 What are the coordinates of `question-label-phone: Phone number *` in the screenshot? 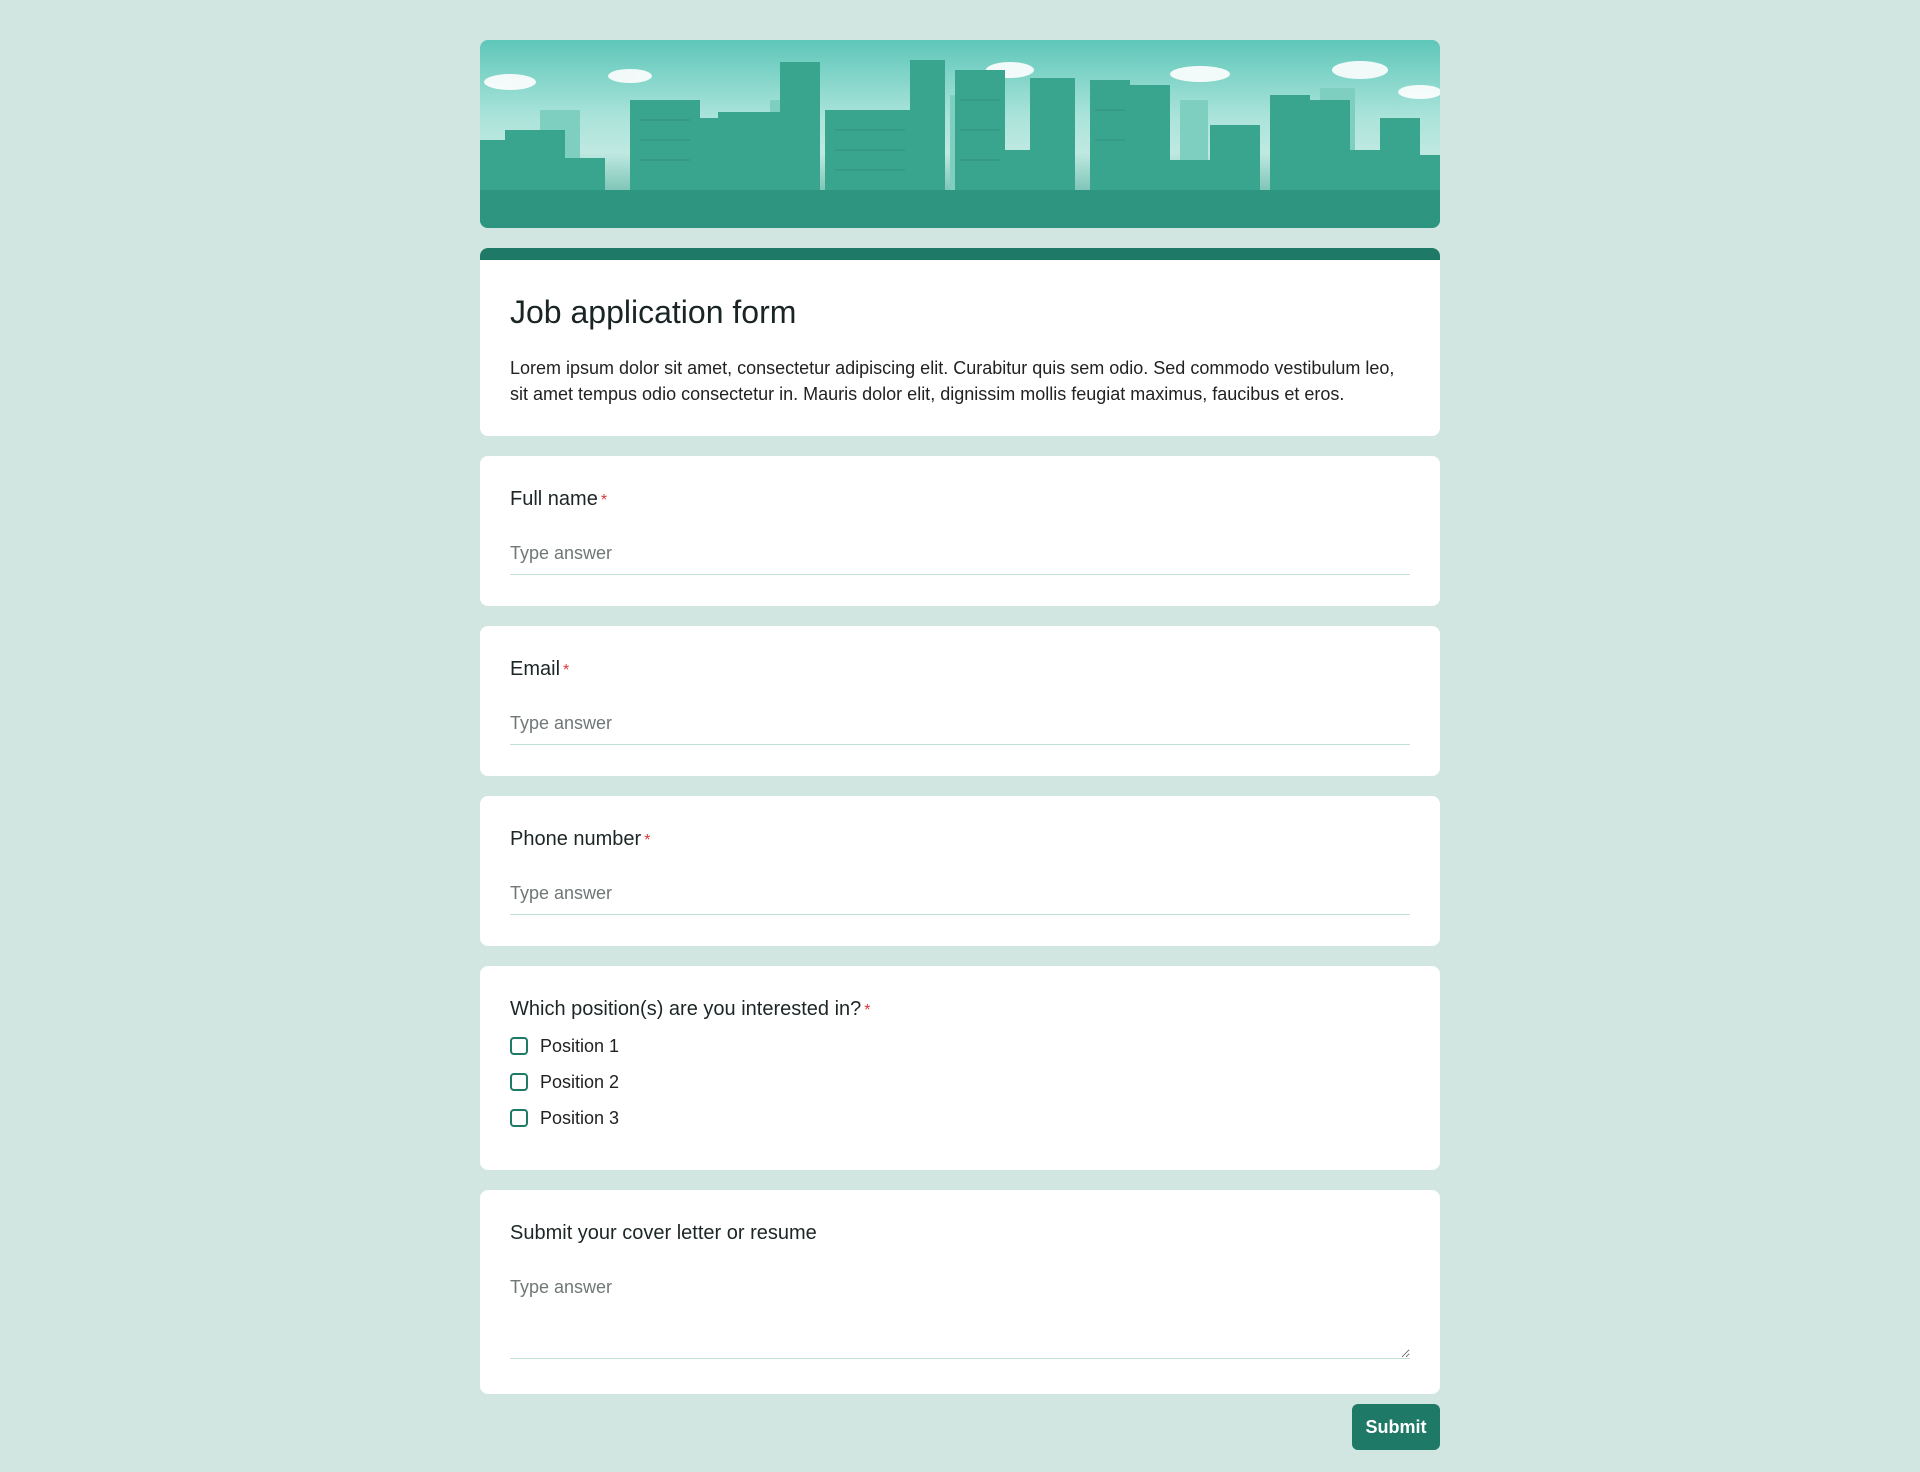 It's located at (960, 839).